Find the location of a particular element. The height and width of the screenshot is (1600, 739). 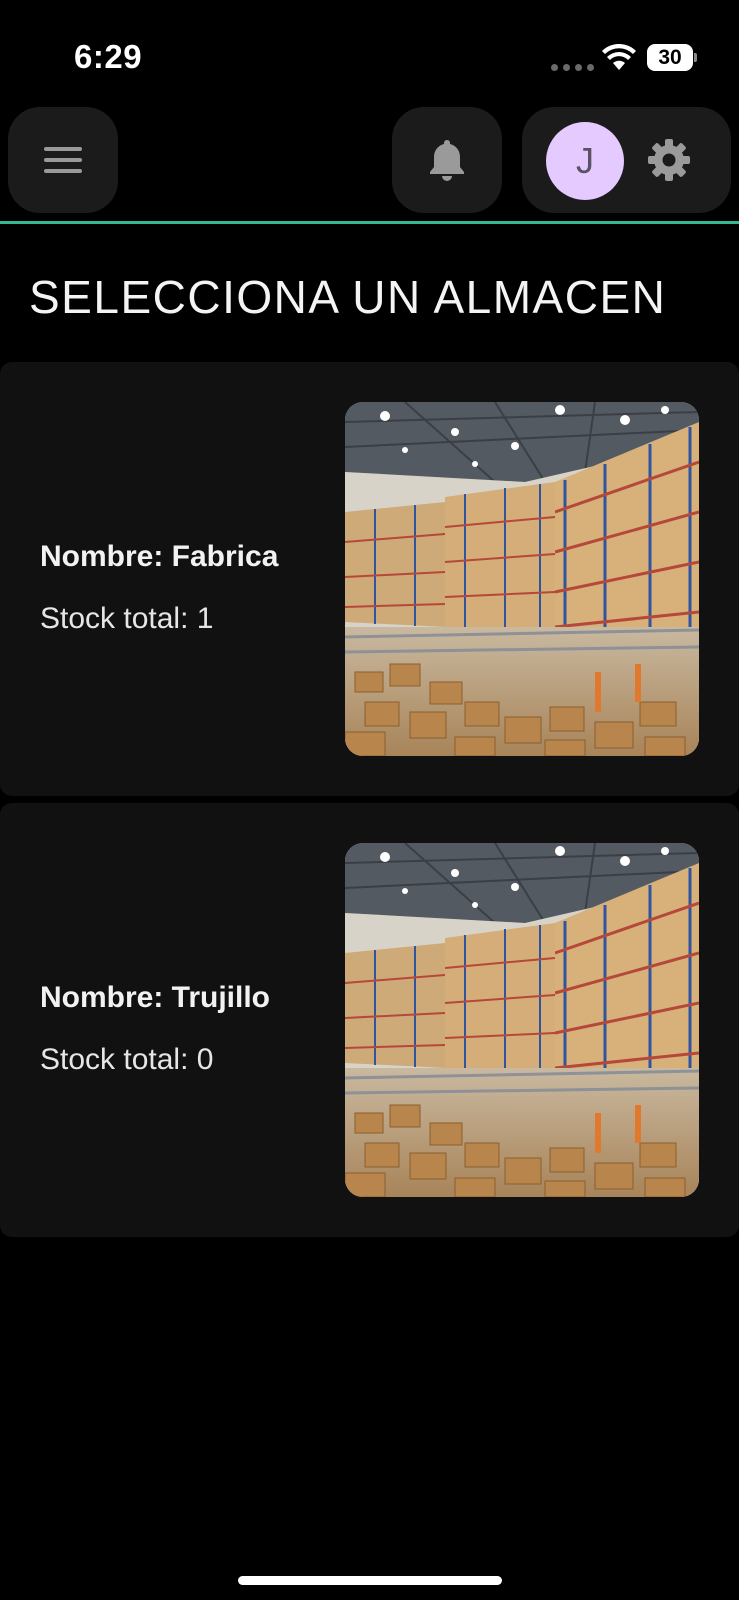

notifications-button is located at coordinates (447, 160).